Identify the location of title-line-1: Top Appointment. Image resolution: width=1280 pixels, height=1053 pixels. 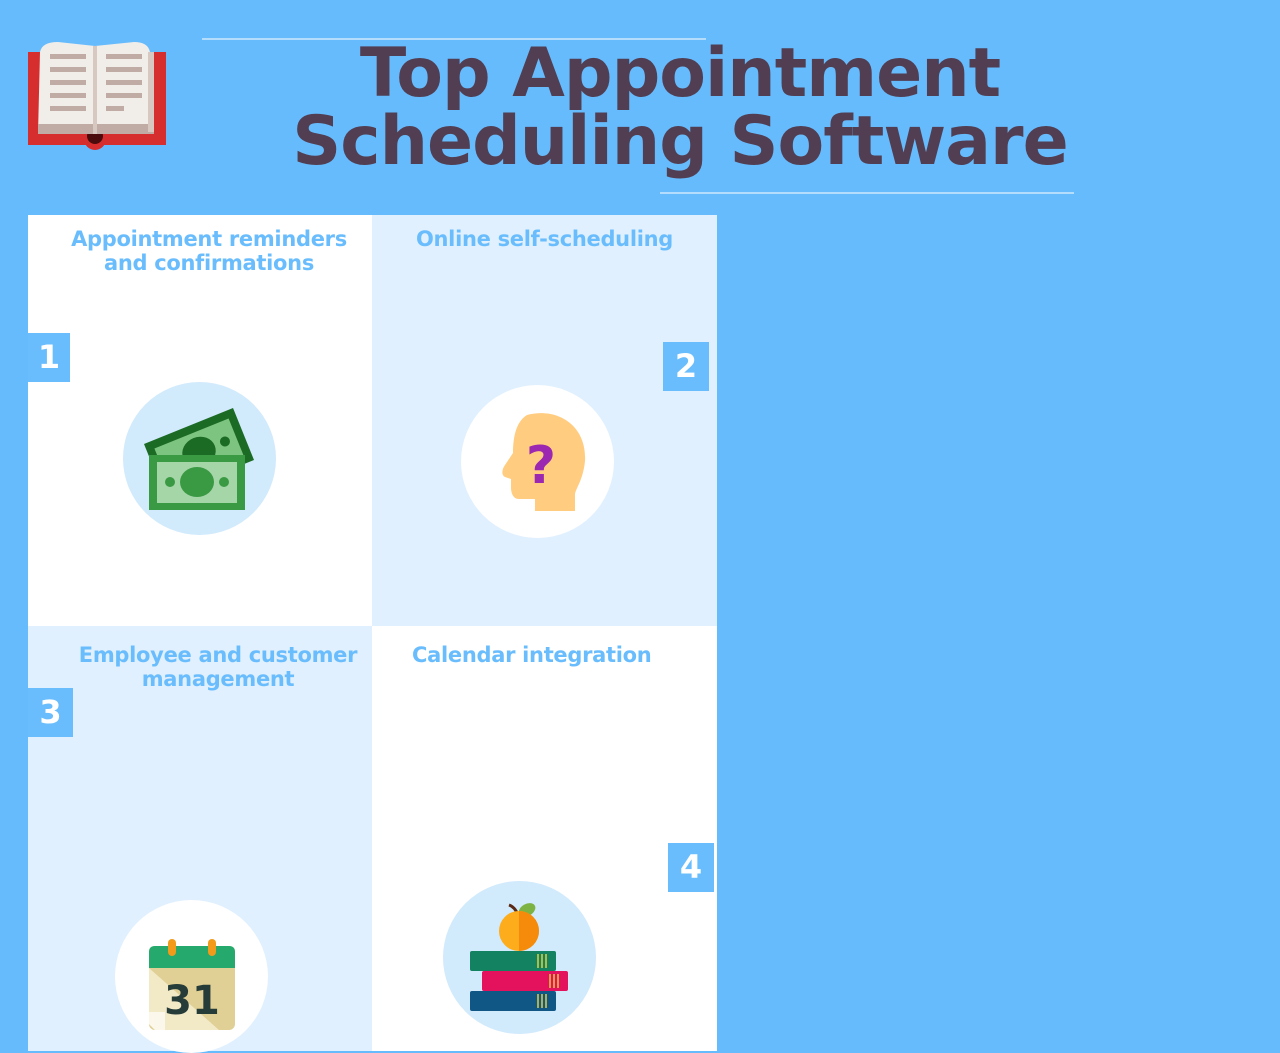
(680, 73).